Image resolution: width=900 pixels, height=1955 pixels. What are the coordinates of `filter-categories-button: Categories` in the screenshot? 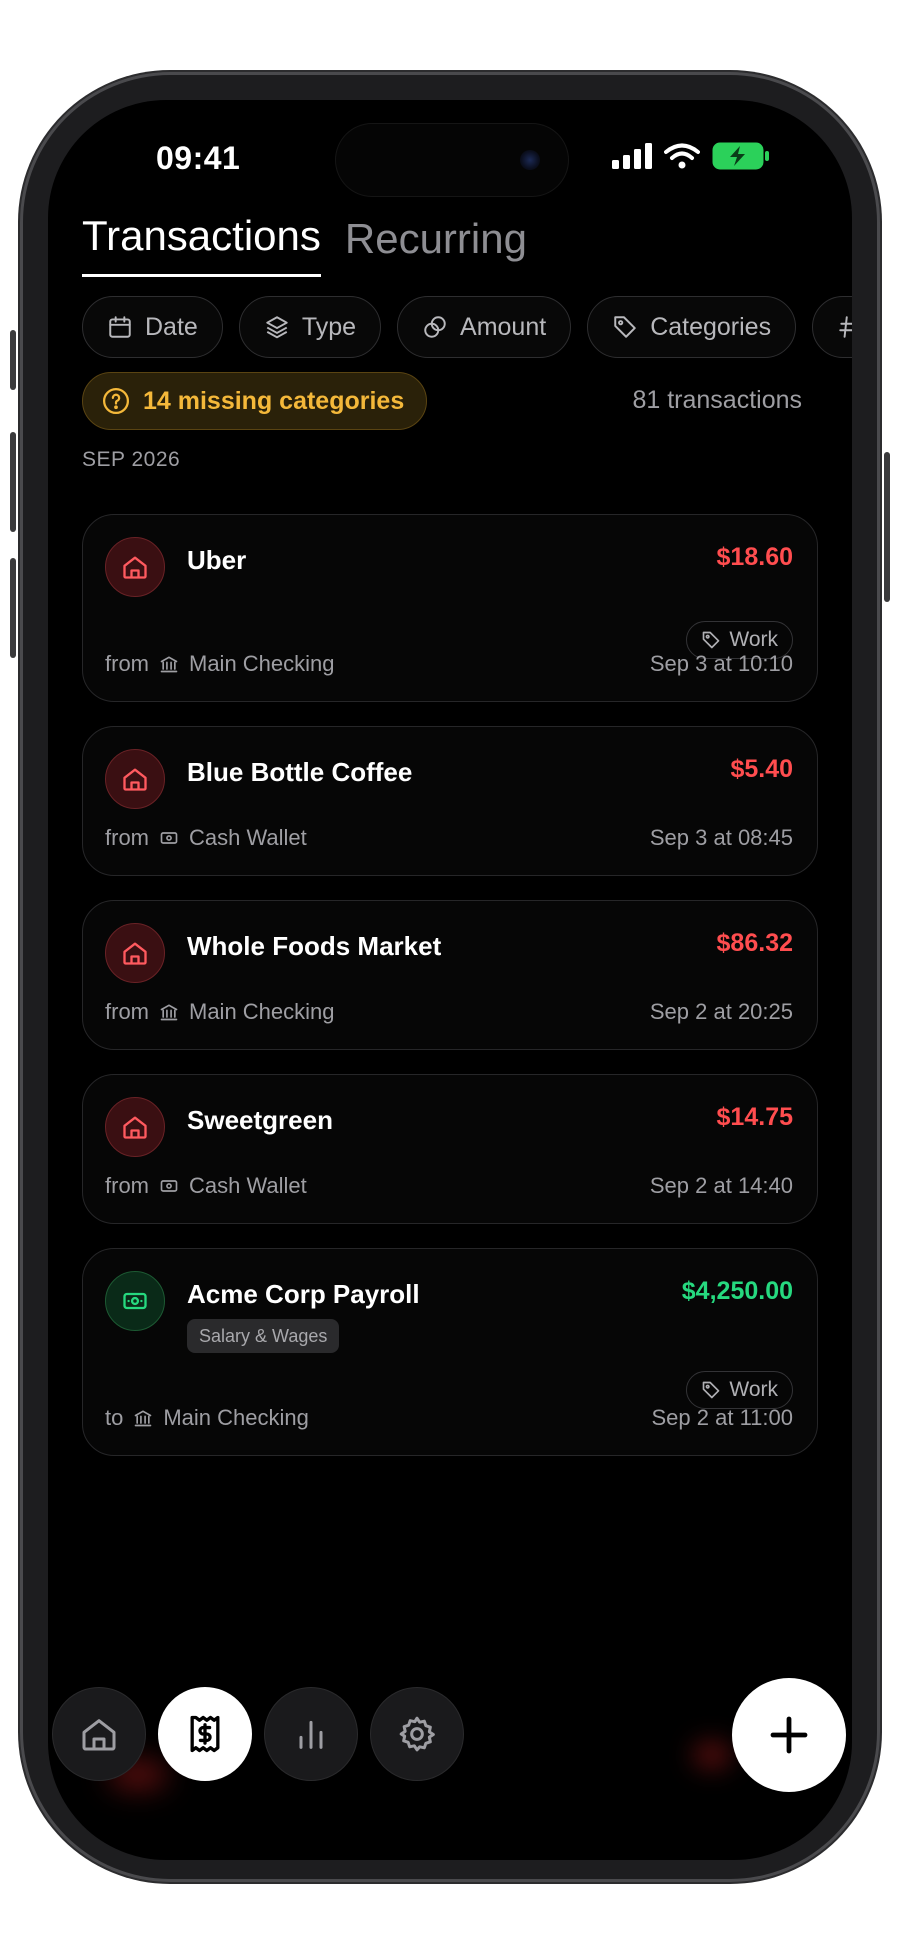 It's located at (692, 327).